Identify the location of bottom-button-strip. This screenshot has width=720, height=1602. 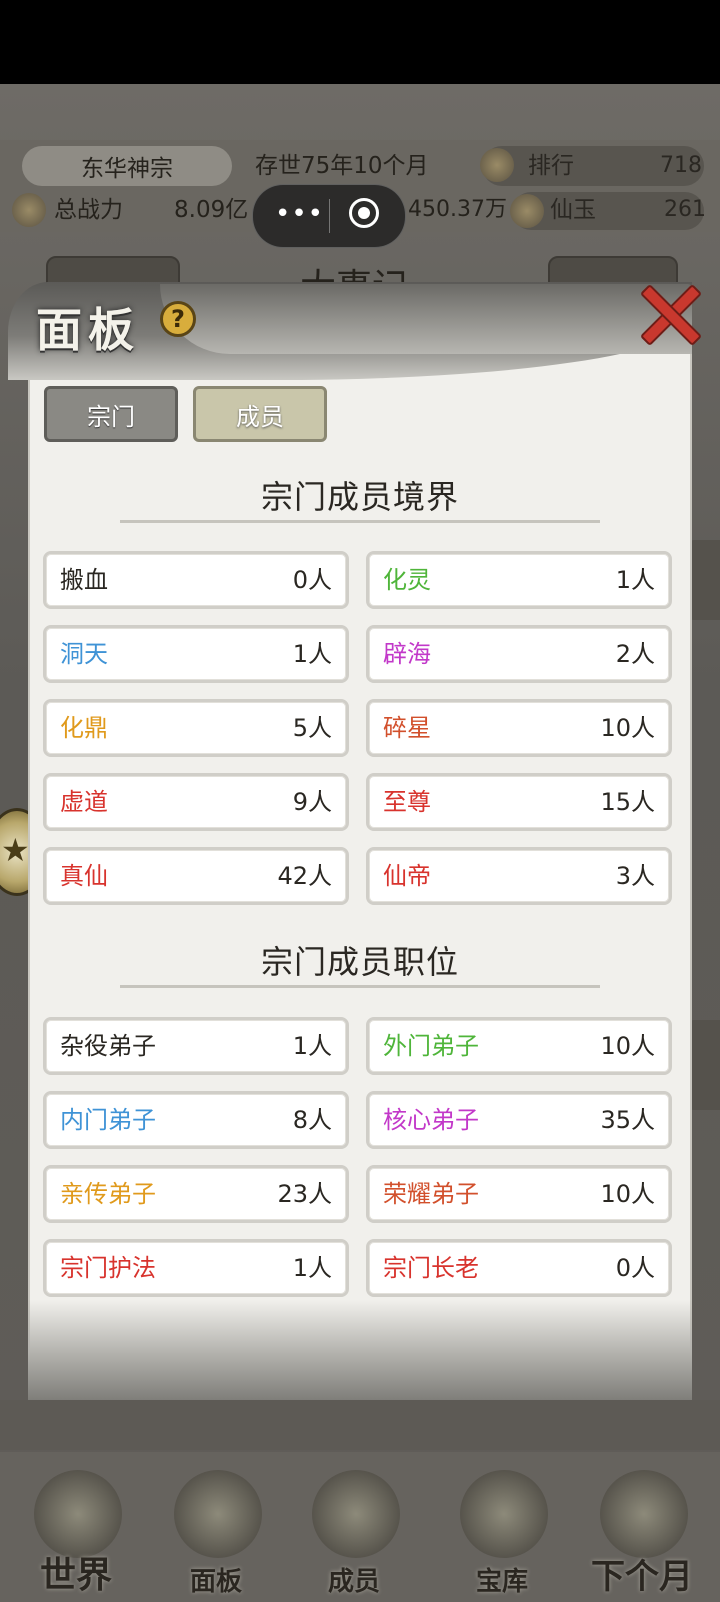
(360, 1425).